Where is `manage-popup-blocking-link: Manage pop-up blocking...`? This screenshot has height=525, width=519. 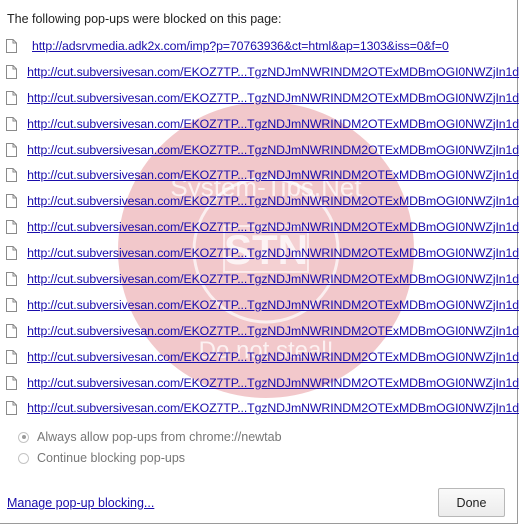
manage-popup-blocking-link: Manage pop-up blocking... is located at coordinates (80, 503).